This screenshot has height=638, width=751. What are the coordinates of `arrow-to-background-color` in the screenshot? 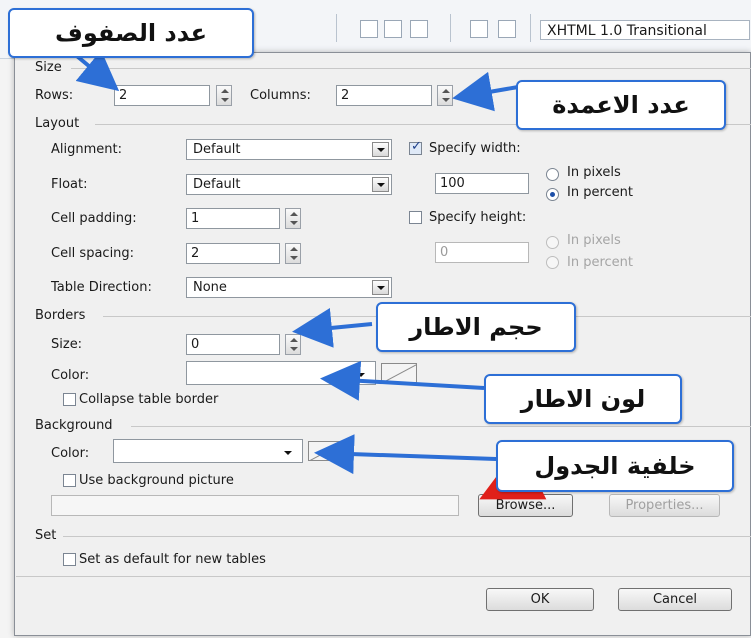 It's located at (405, 454).